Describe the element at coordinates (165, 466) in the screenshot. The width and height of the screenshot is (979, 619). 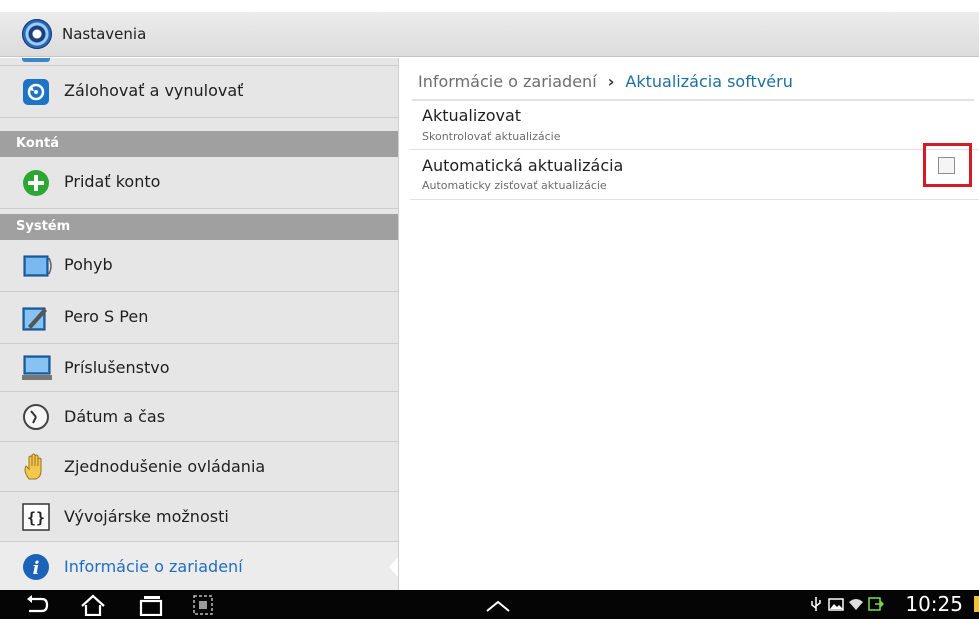
I see `sidebar-item-label: Zjednodušenie ovládania` at that location.